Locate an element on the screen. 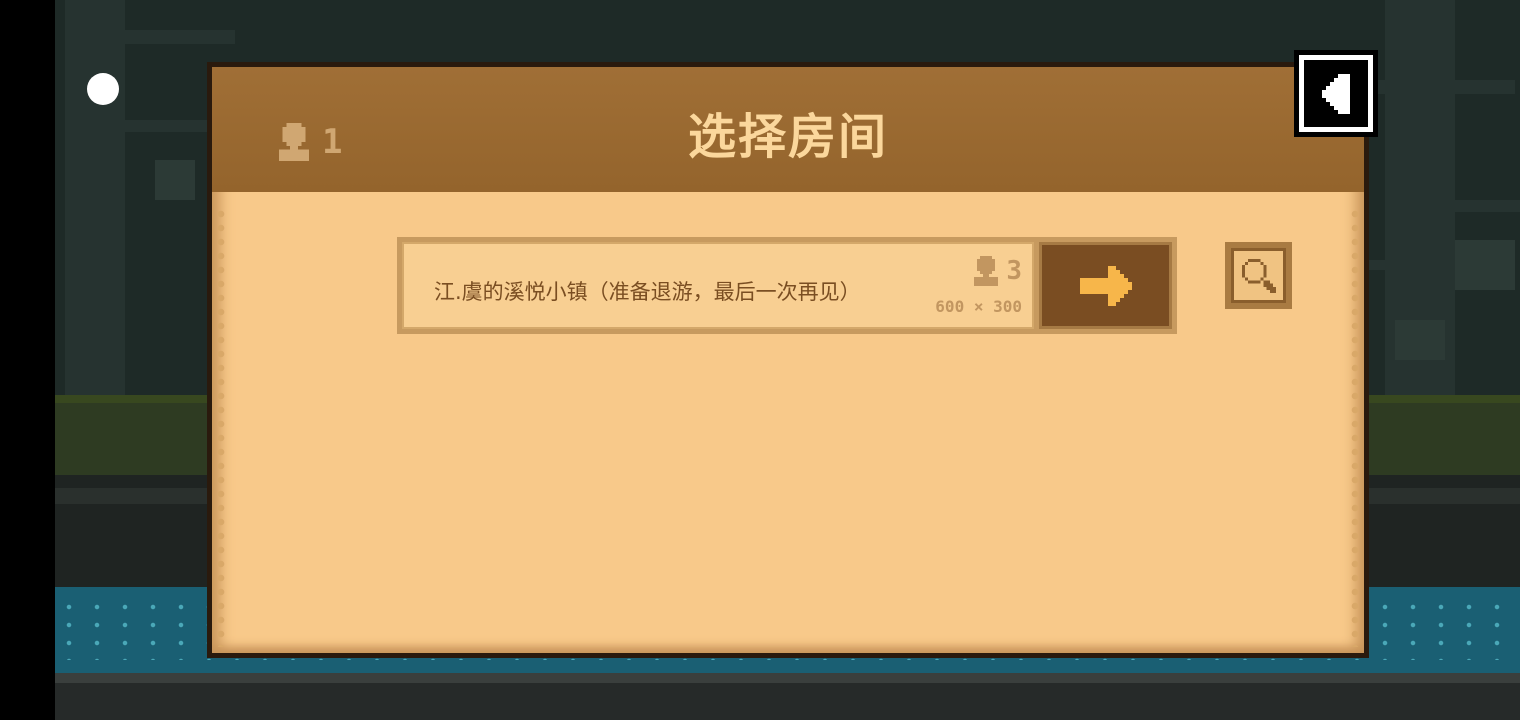  dialog-title: 选择房间 is located at coordinates (787, 137).